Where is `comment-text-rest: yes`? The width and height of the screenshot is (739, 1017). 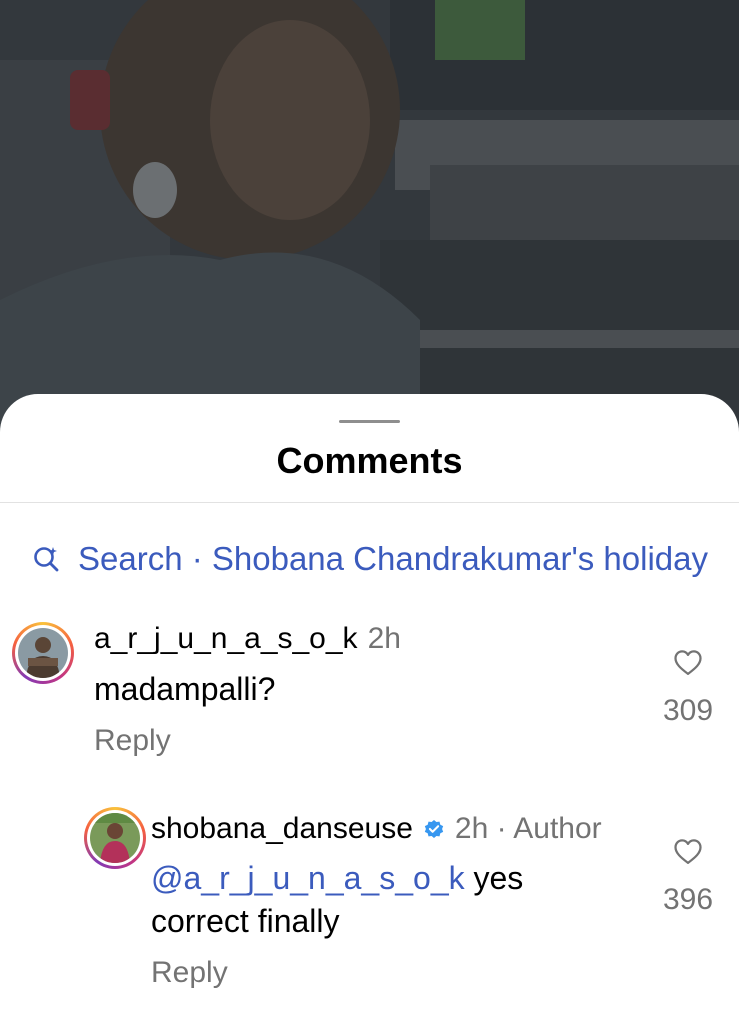
comment-text-rest: yes is located at coordinates (494, 878).